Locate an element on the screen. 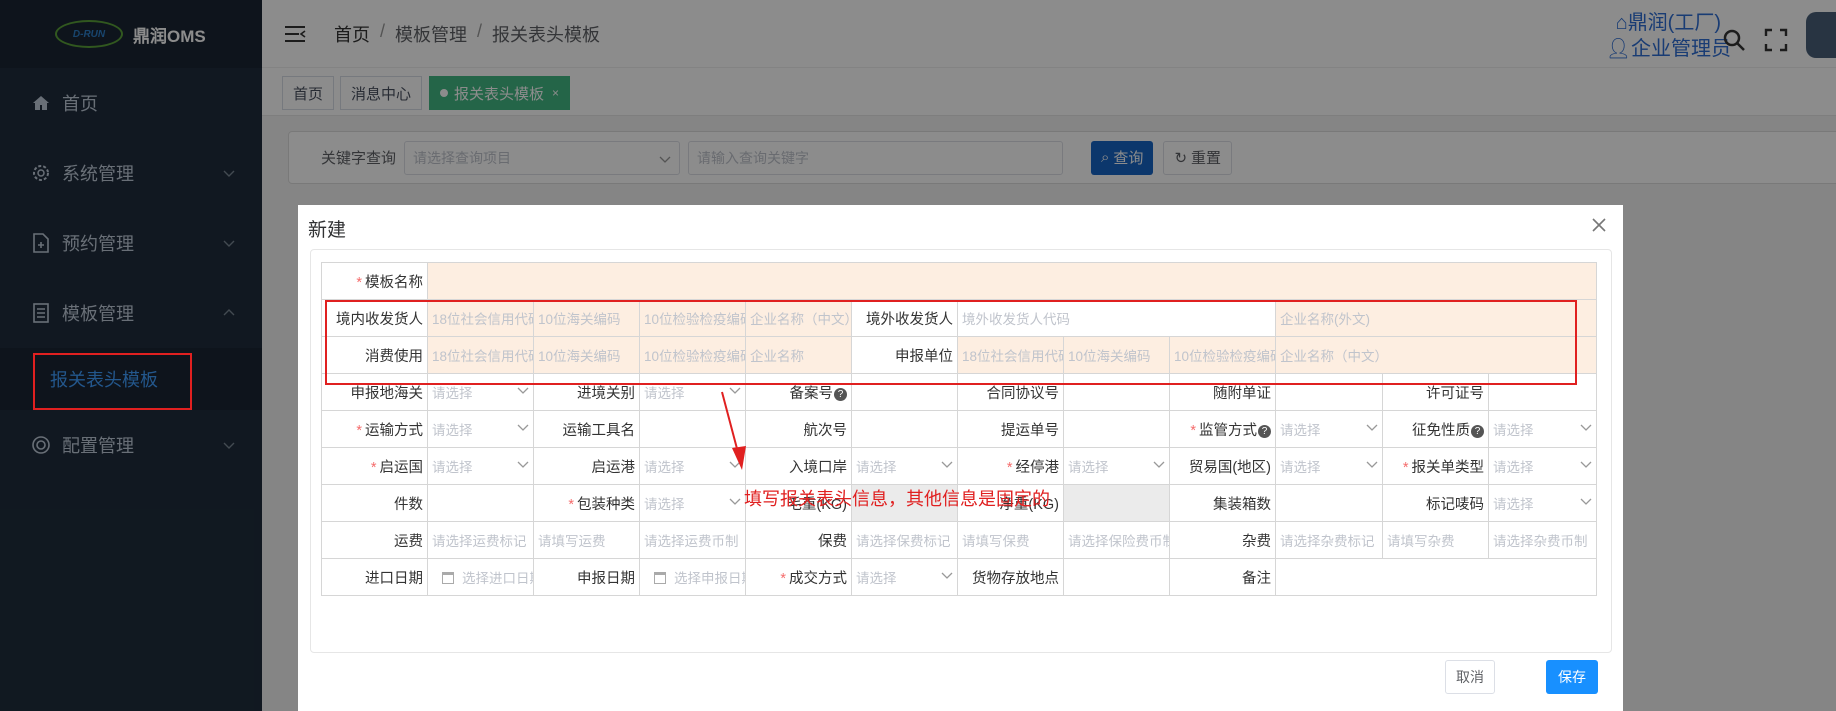 The width and height of the screenshot is (1836, 711). save-label: 保存 is located at coordinates (1572, 677).